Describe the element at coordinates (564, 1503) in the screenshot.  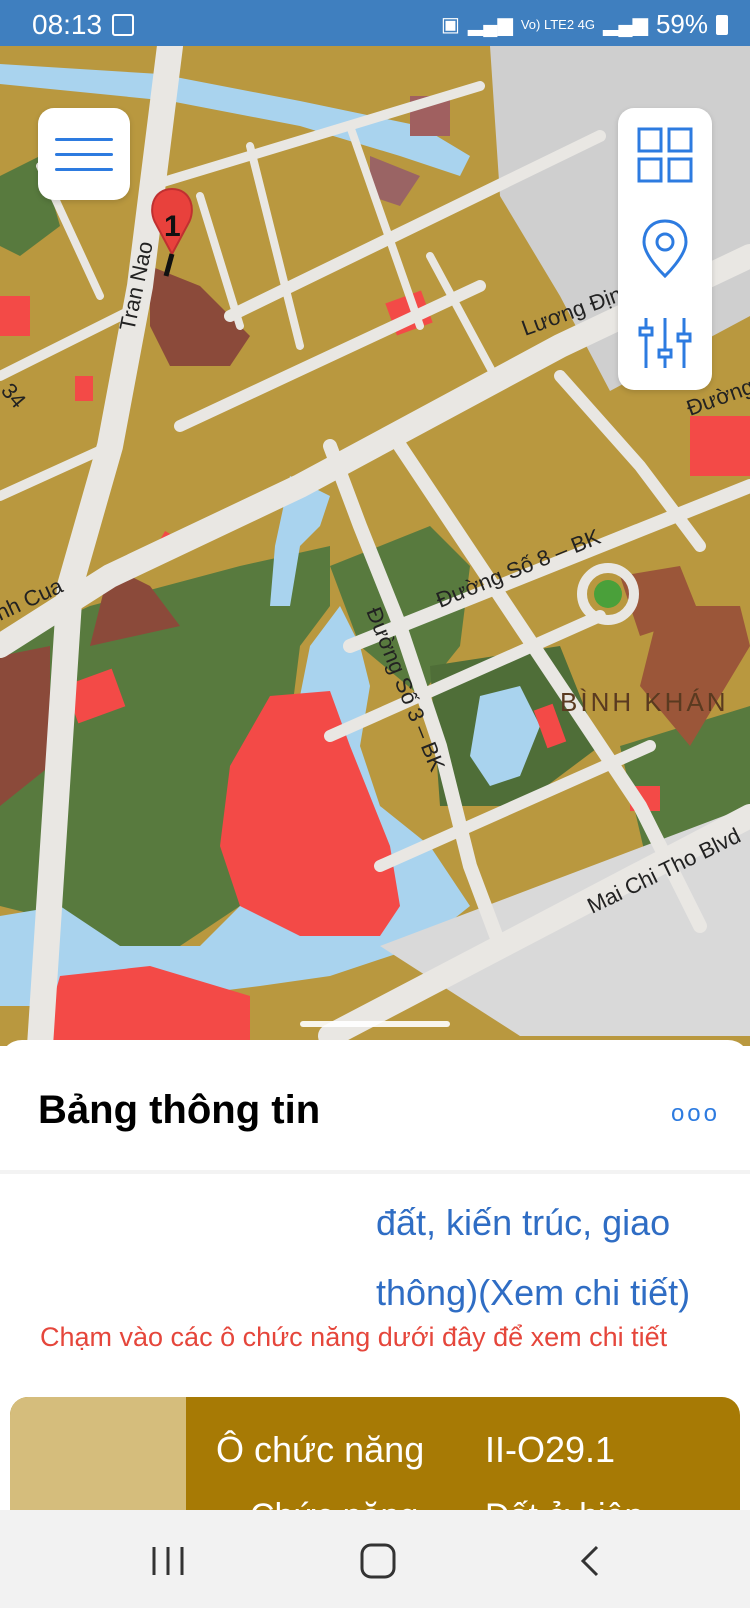
I see `card-value-2: Đất ở hiện` at that location.